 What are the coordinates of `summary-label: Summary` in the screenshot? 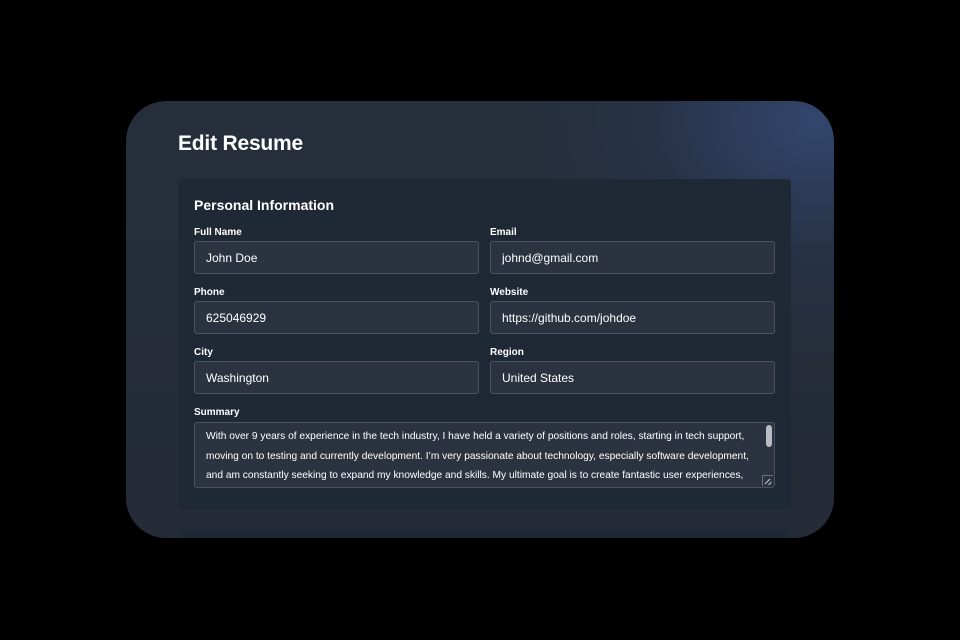 It's located at (217, 412).